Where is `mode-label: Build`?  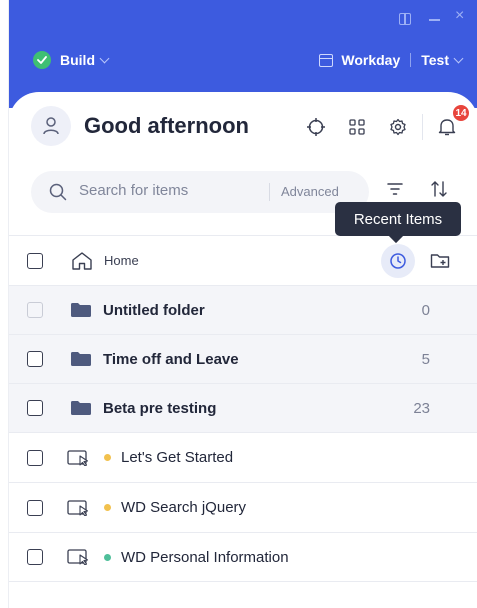
mode-label: Build is located at coordinates (77, 60).